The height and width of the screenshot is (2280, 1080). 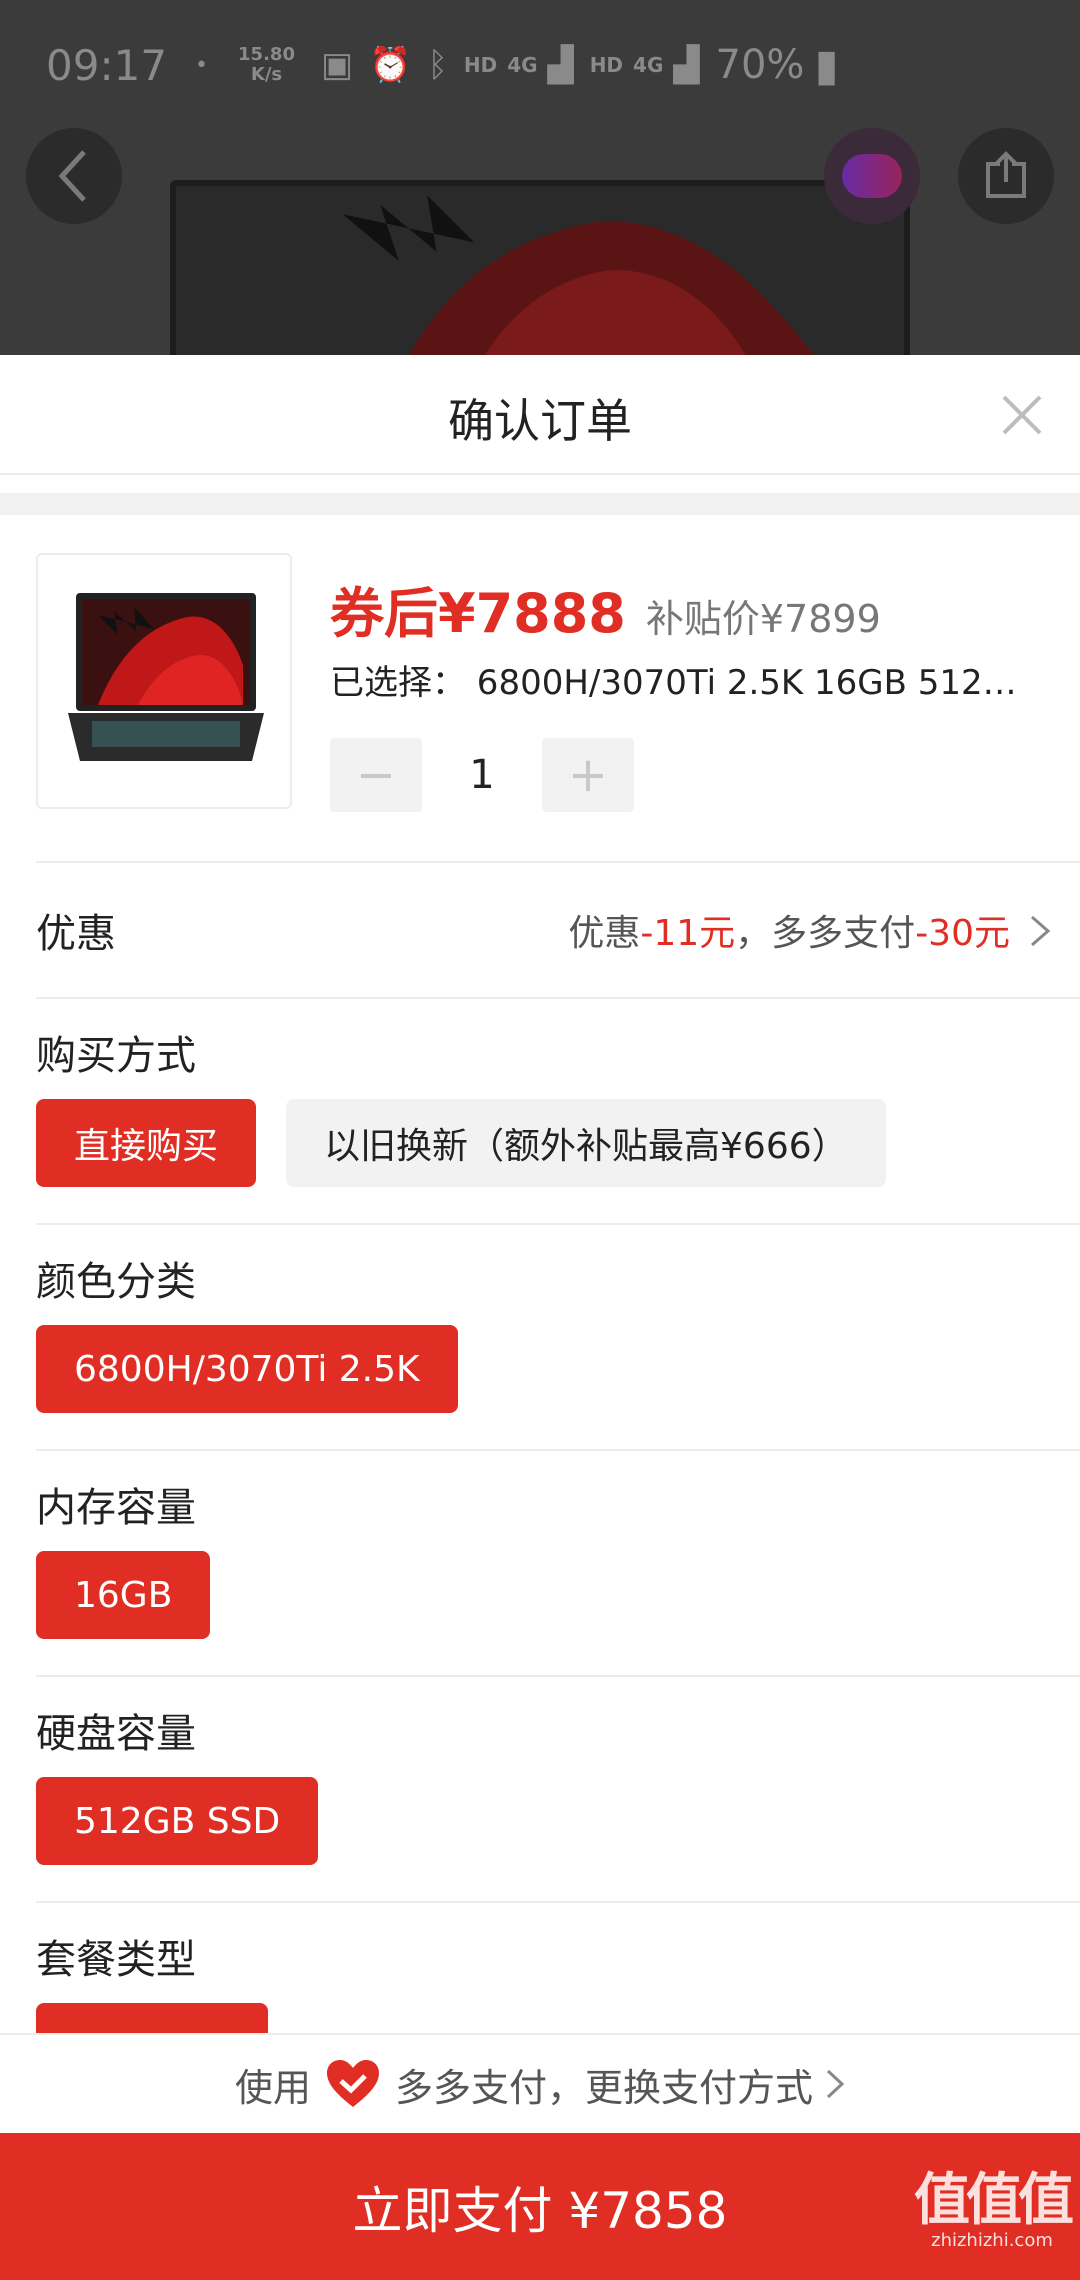 I want to click on package-label: 套餐类型, so click(x=116, y=1960).